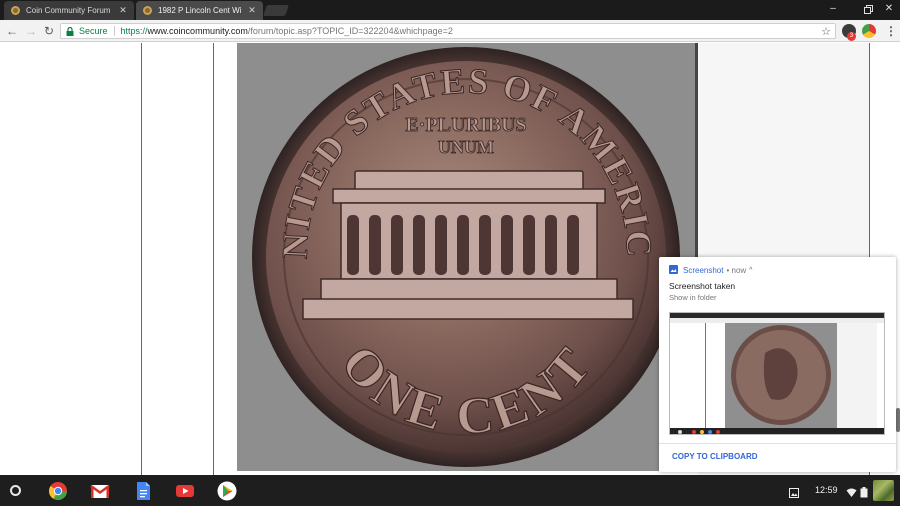 This screenshot has width=900, height=506. I want to click on notification-header: Screenshot • now ^, so click(710, 270).